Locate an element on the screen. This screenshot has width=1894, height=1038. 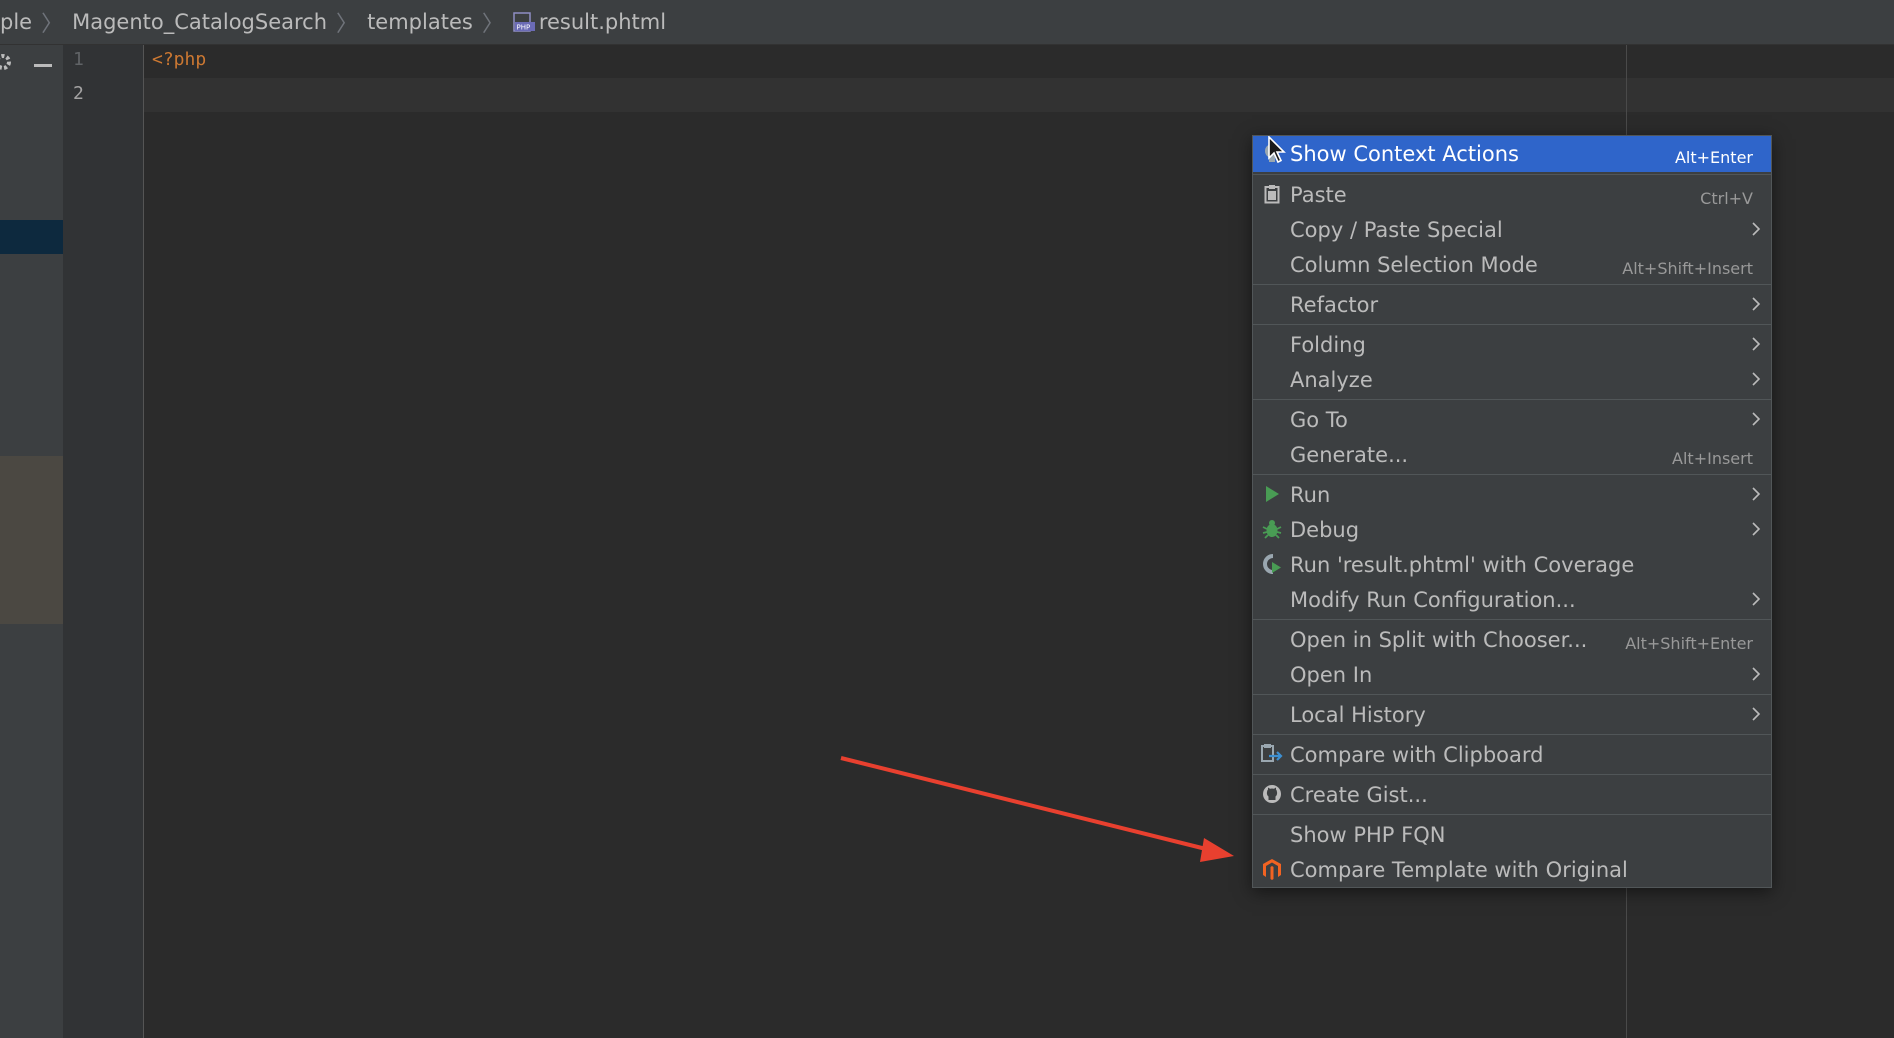
run-icon is located at coordinates (1272, 494).